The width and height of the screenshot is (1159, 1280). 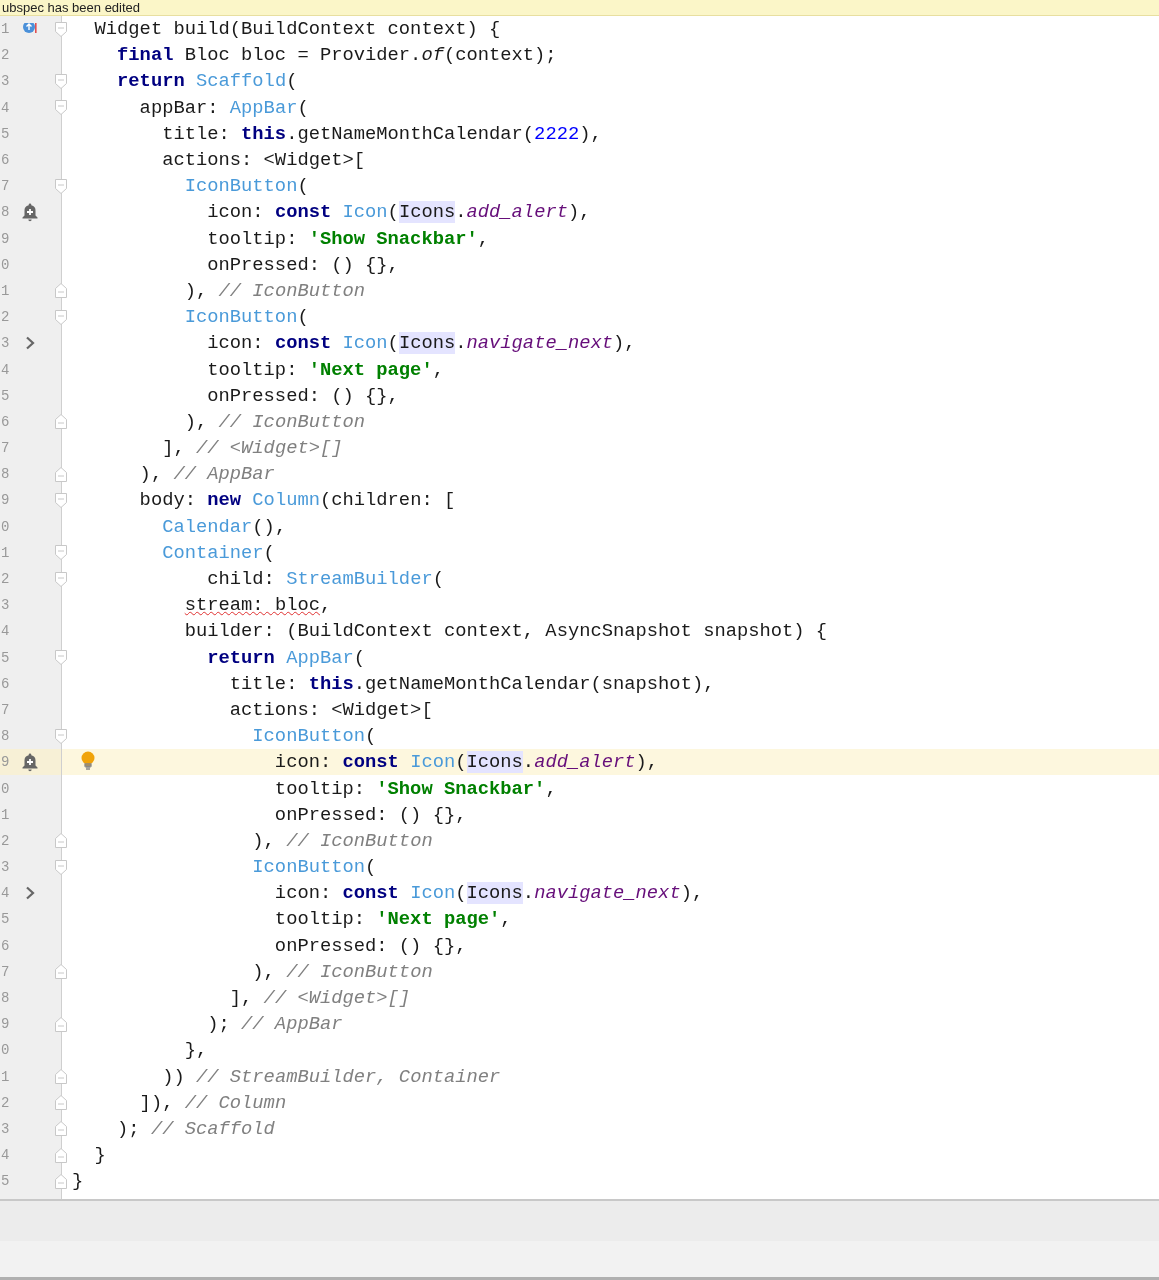 I want to click on banner-text: ubspec has been edited, so click(x=71, y=8).